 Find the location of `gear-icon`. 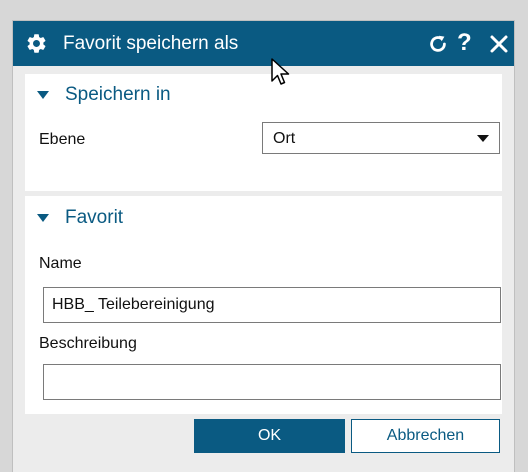

gear-icon is located at coordinates (36, 43).